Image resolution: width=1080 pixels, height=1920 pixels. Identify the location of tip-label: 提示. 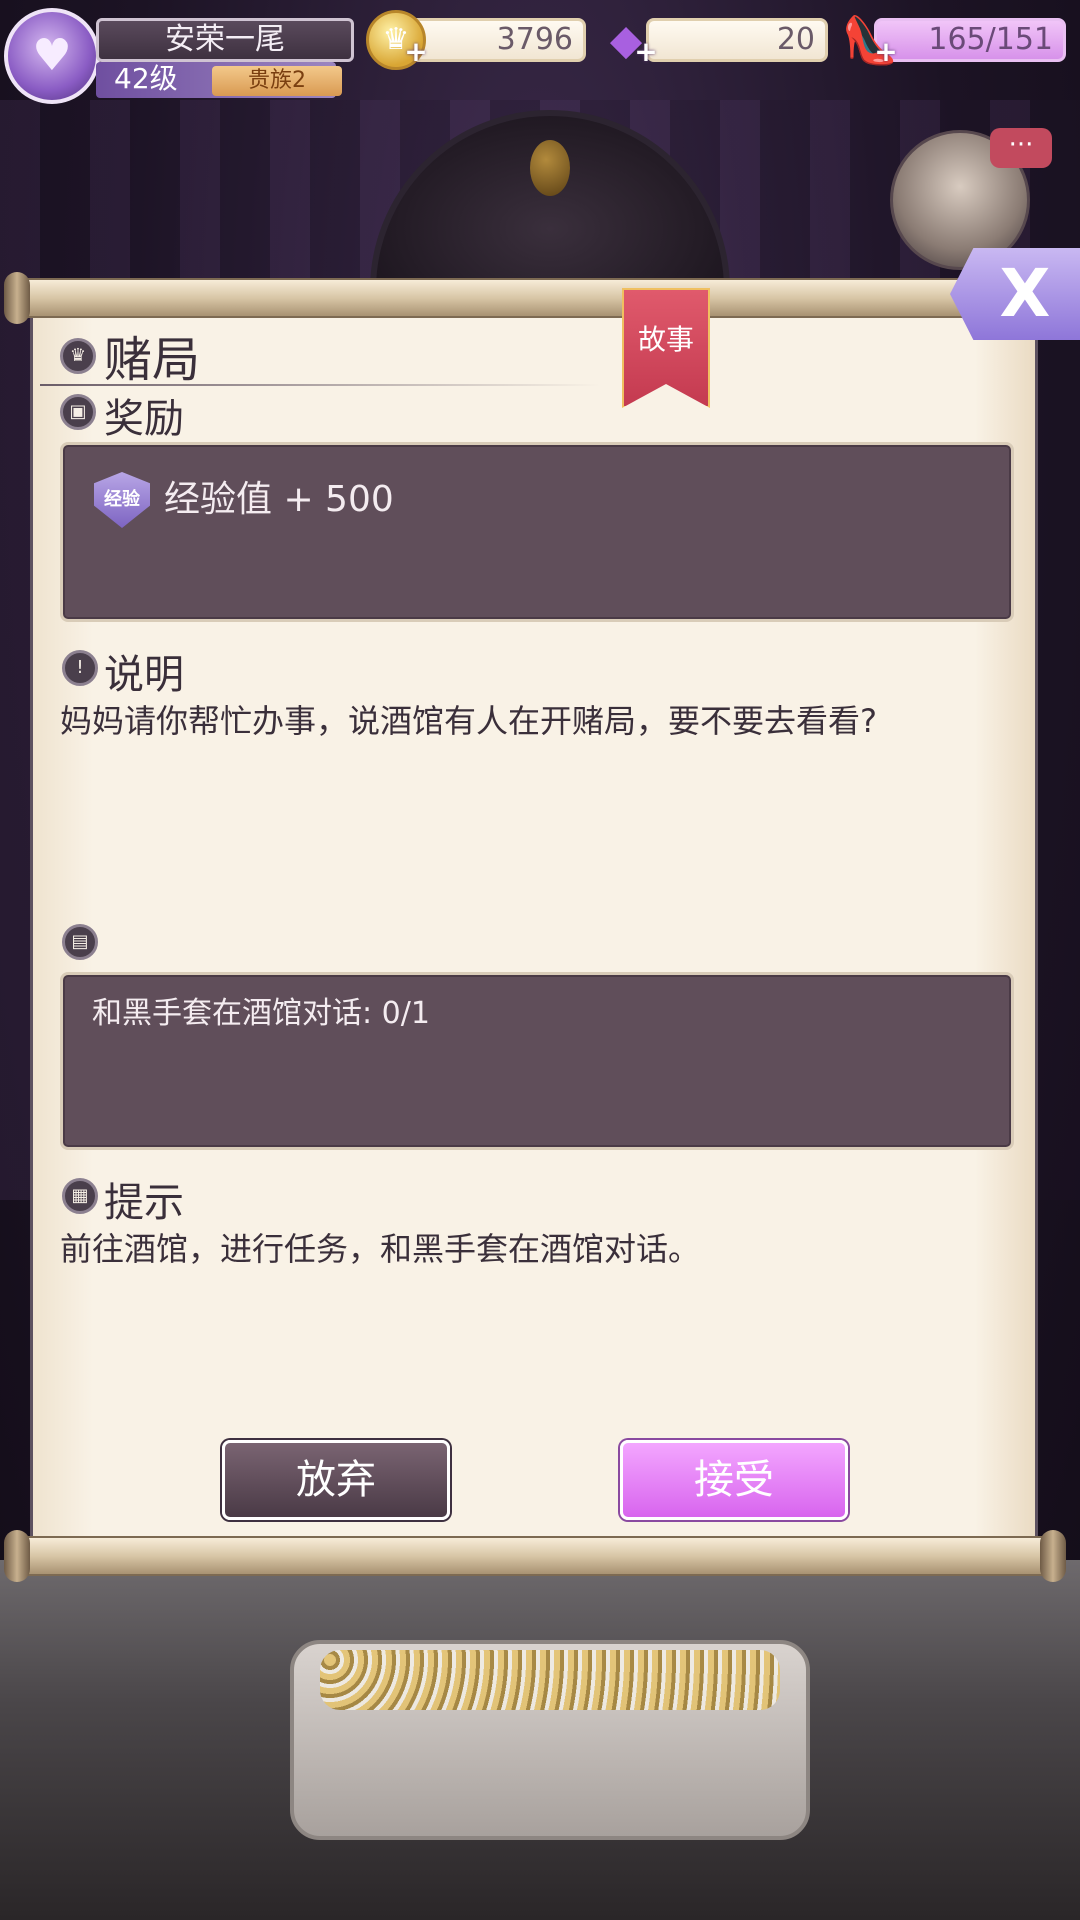
(144, 1203).